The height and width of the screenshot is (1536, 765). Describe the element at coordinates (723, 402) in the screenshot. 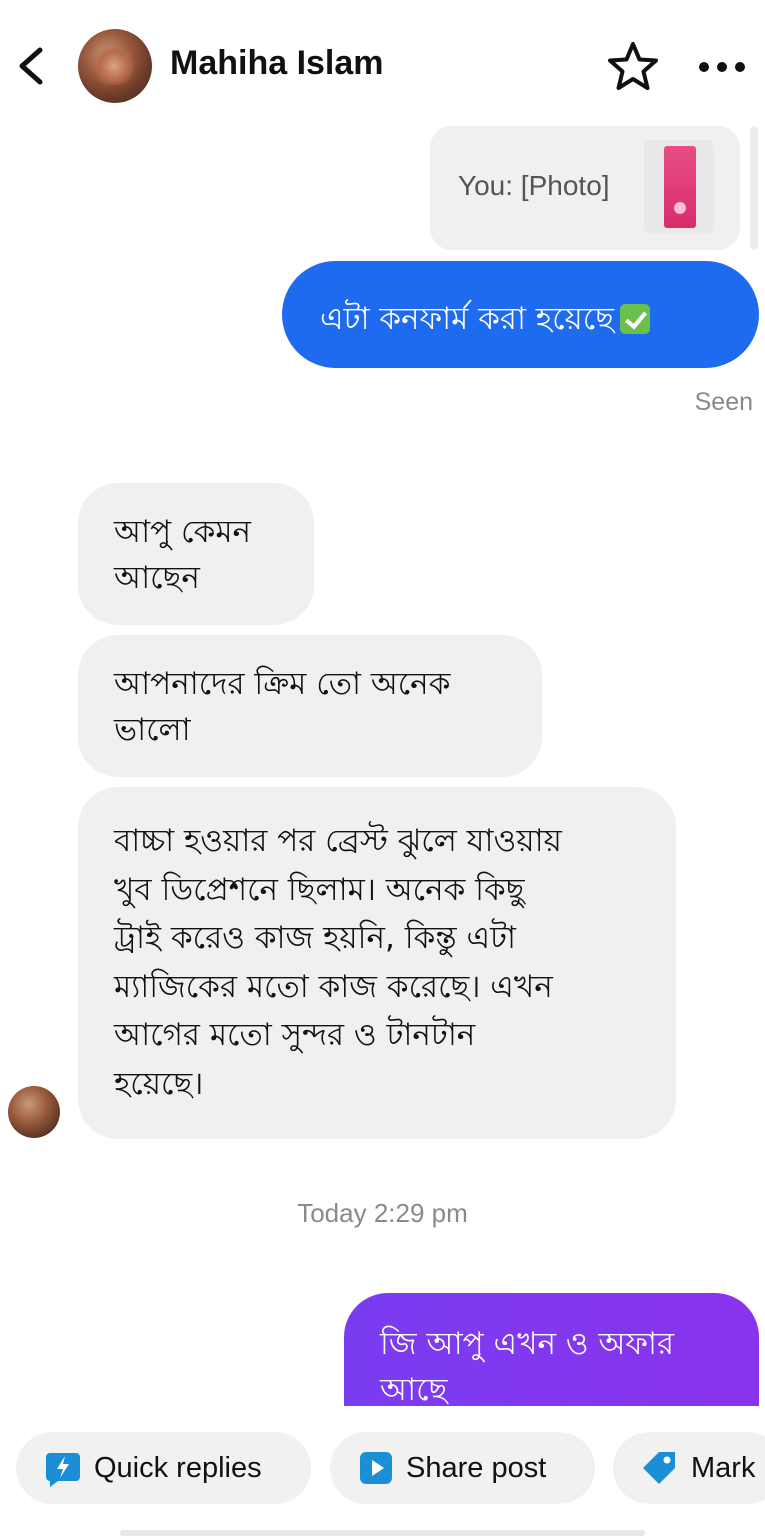

I see `seen-status: Seen` at that location.